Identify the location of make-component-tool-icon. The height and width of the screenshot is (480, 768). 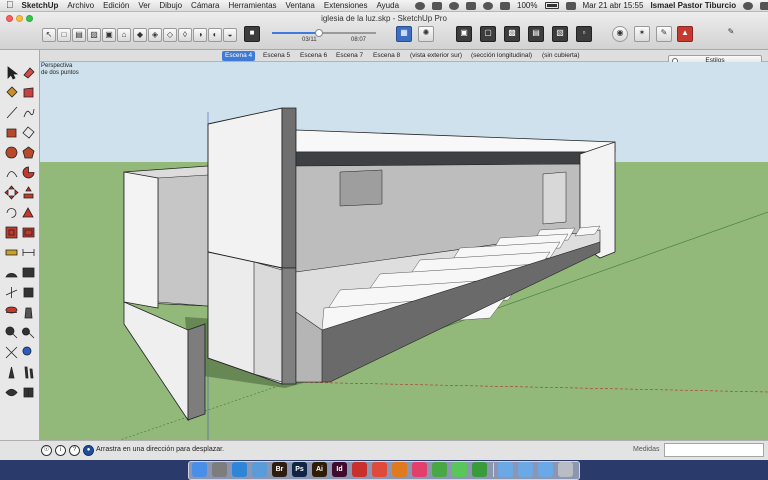
(28, 92).